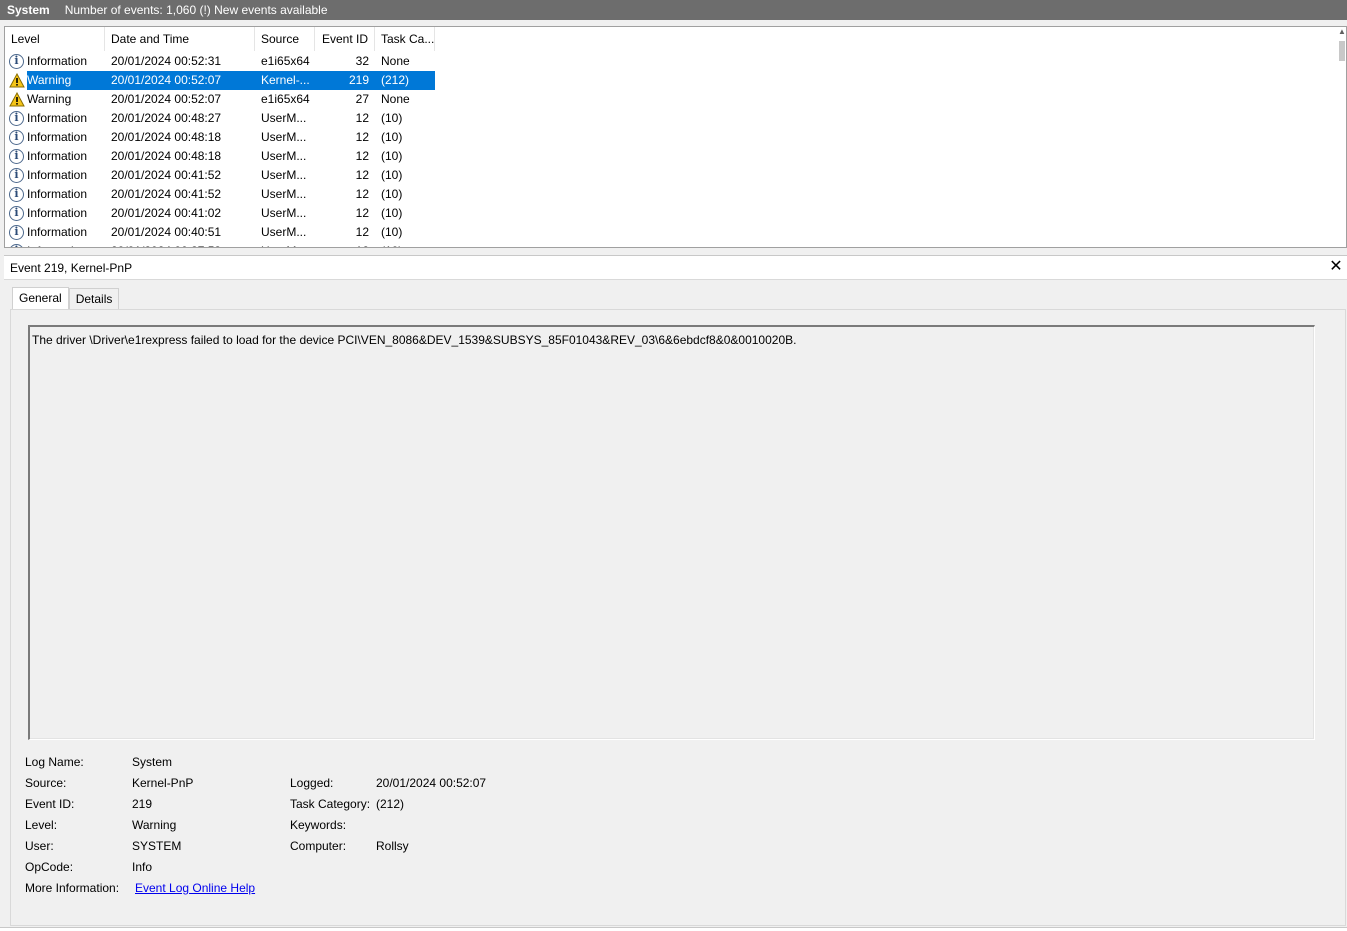 Image resolution: width=1347 pixels, height=931 pixels. I want to click on computer-label: Computer:, so click(318, 846).